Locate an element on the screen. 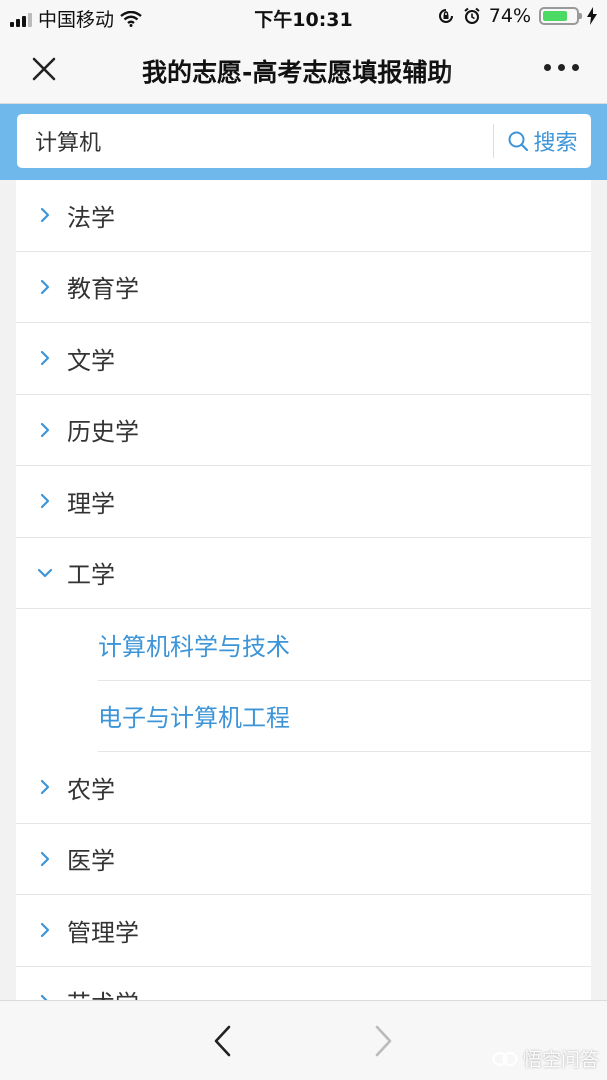 The height and width of the screenshot is (1080, 607). nav-bar: 我的志愿-高考志愿填报辅助 is located at coordinates (303, 69).